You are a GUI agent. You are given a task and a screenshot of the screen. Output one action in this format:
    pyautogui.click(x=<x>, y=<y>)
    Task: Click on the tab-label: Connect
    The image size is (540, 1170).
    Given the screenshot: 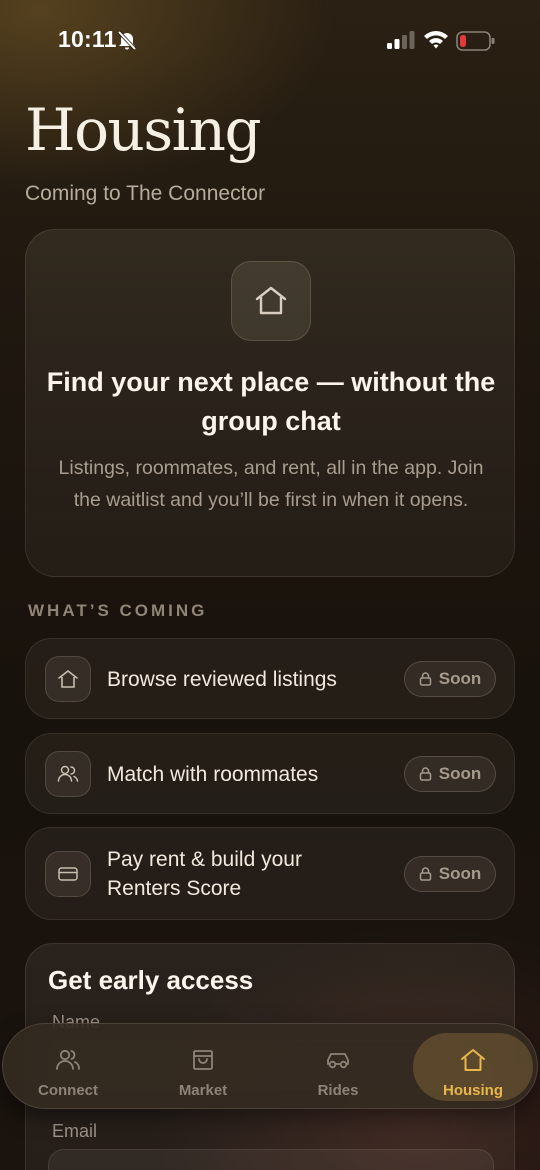 What is the action you would take?
    pyautogui.click(x=68, y=1090)
    